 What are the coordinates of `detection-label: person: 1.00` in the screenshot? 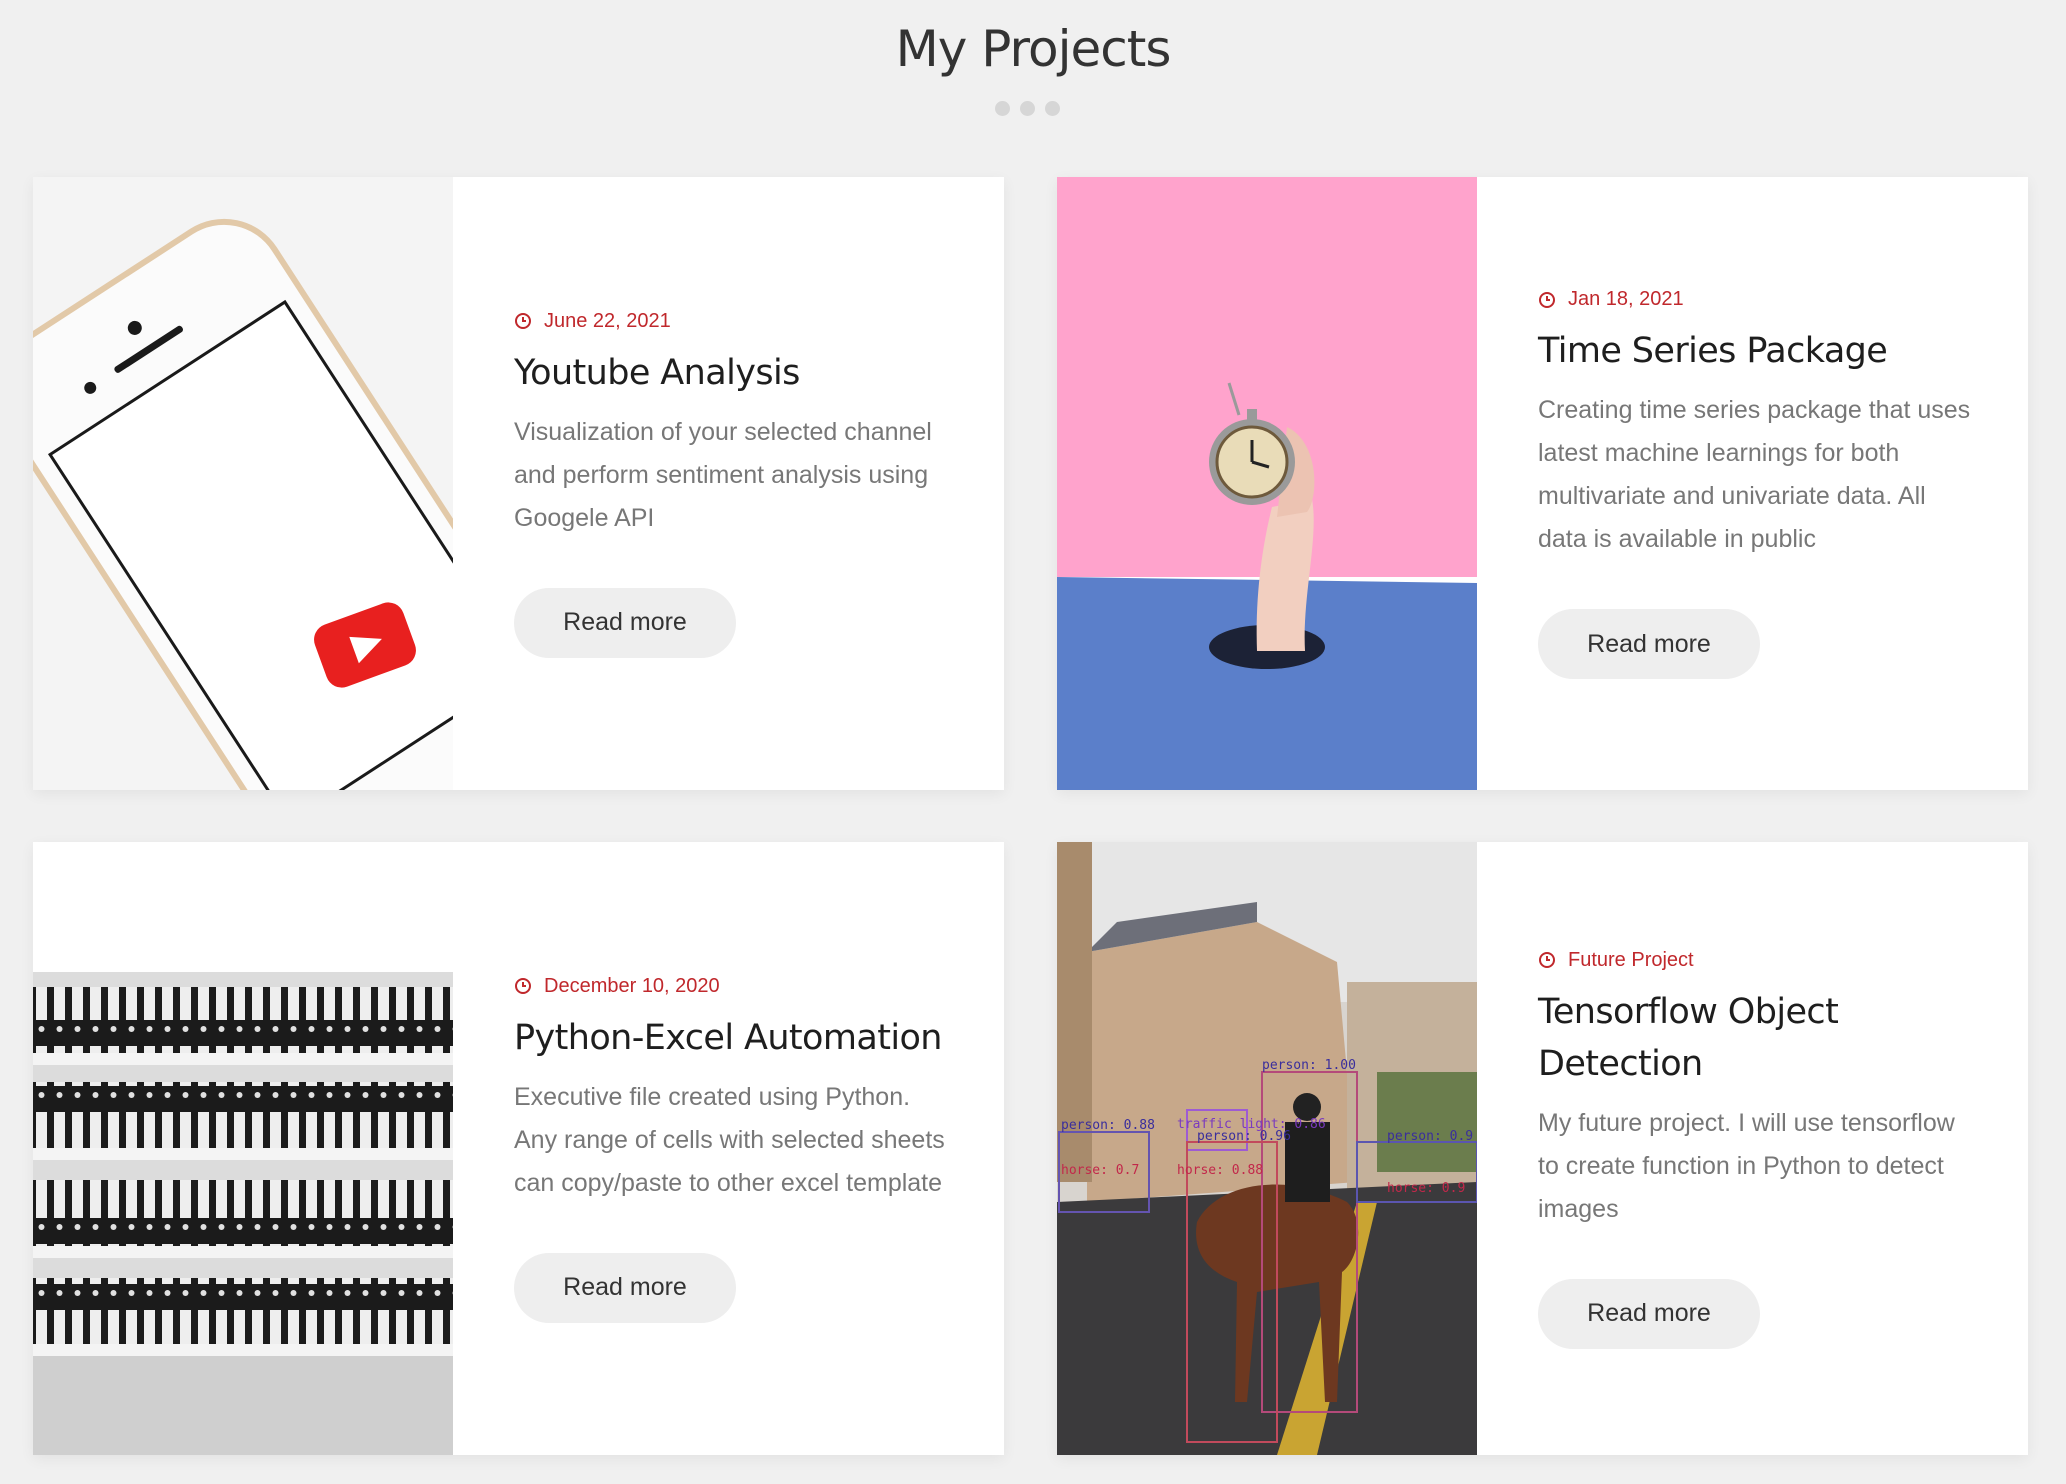 It's located at (1309, 1065).